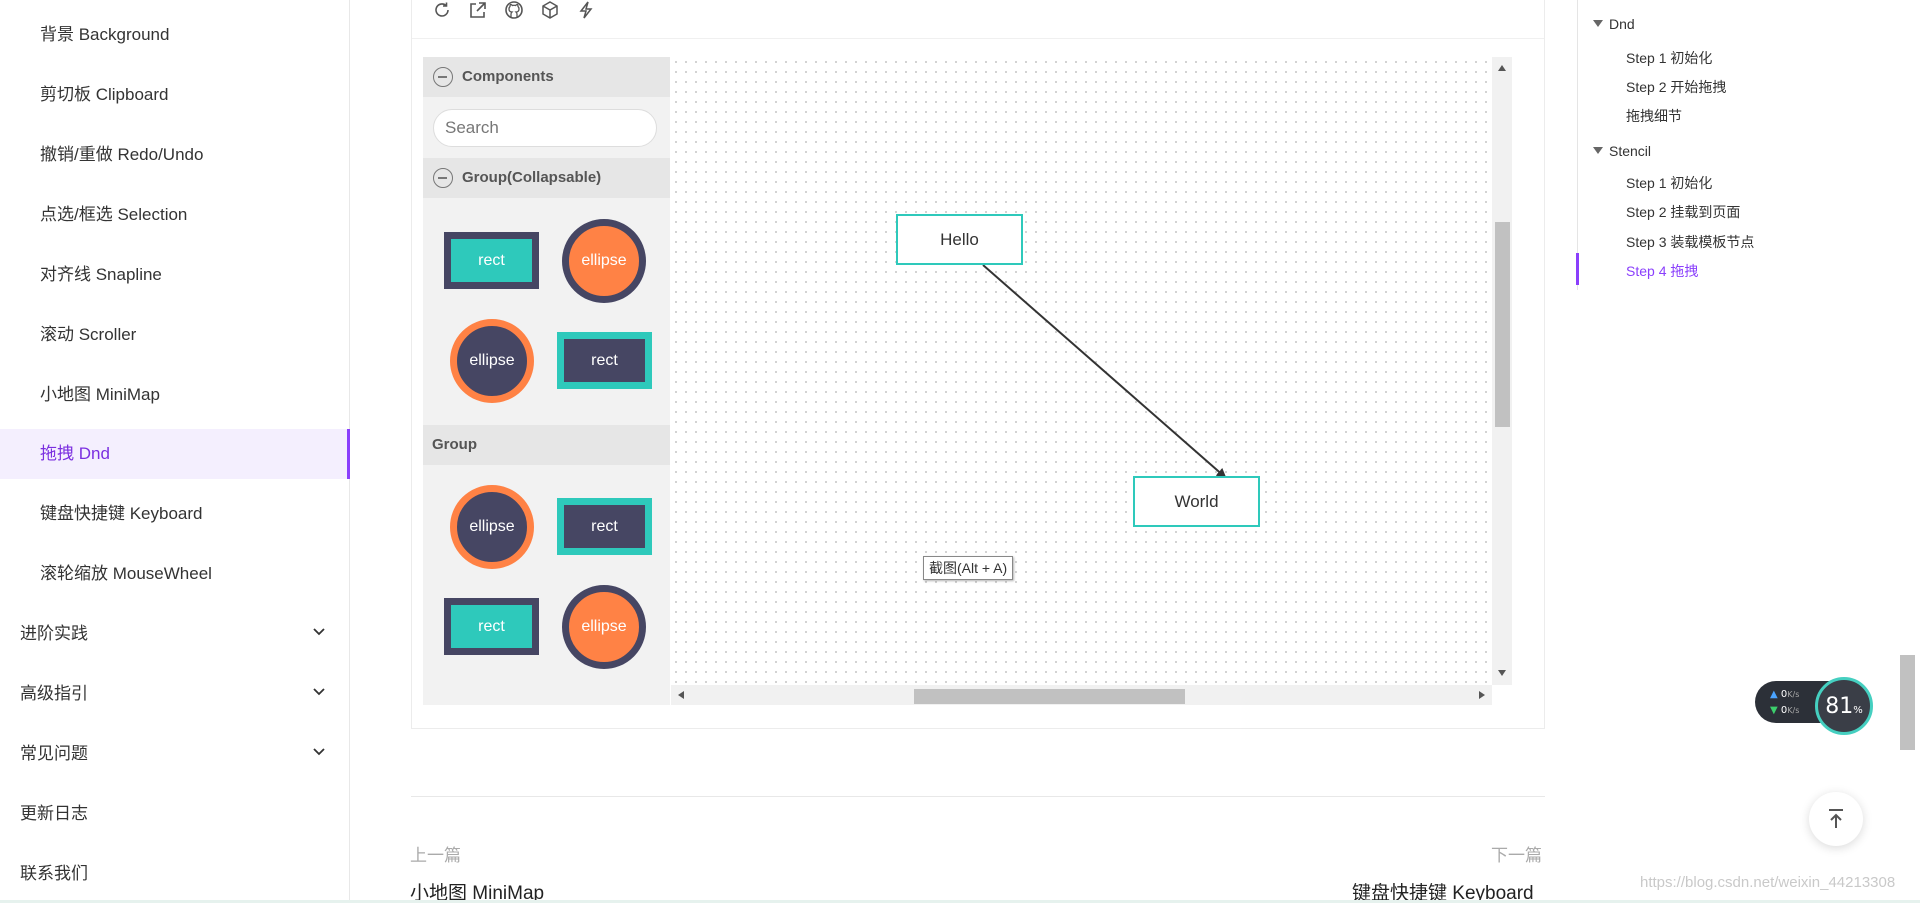 The image size is (1920, 905). I want to click on graph-node-hello: Hello, so click(959, 239).